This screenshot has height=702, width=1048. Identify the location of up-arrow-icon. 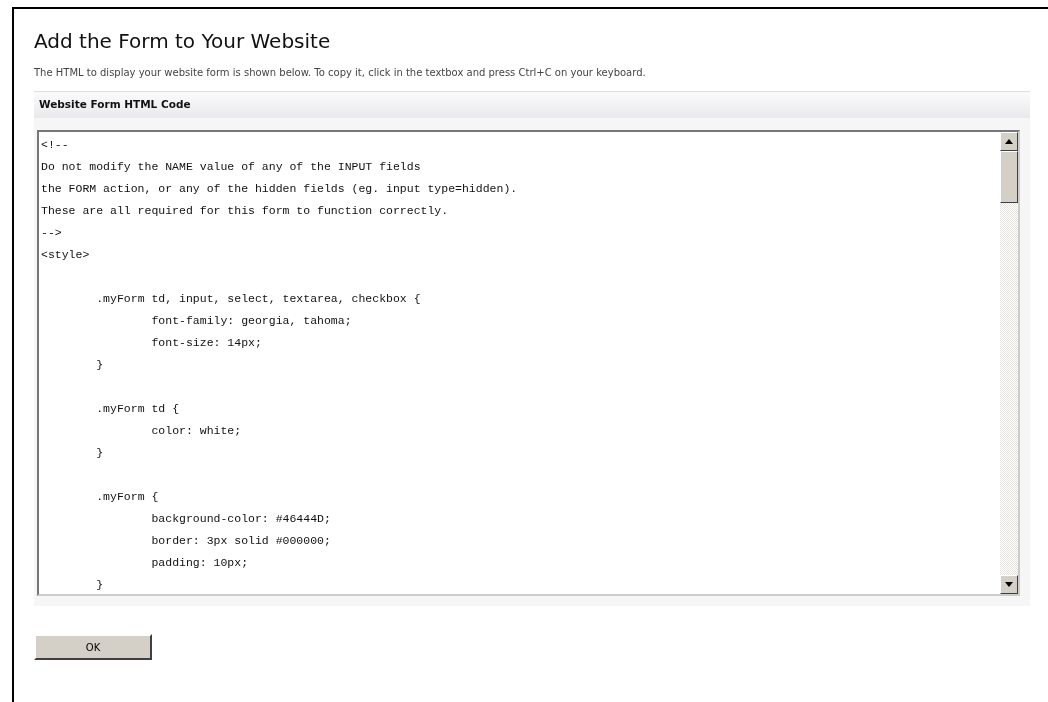
(1009, 141).